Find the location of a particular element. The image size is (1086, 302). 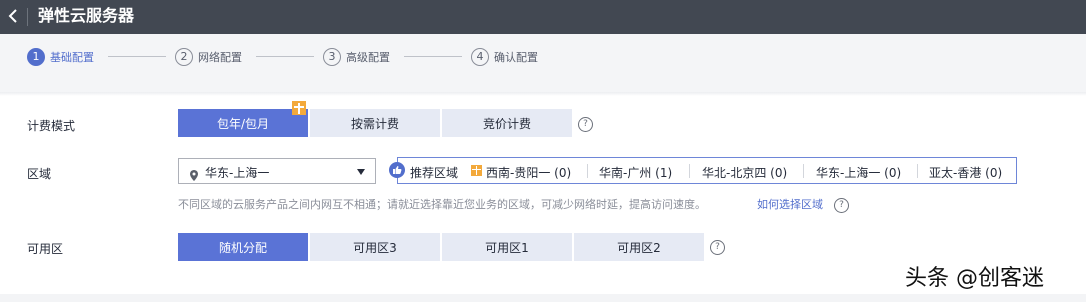

location-pin-icon is located at coordinates (194, 173).